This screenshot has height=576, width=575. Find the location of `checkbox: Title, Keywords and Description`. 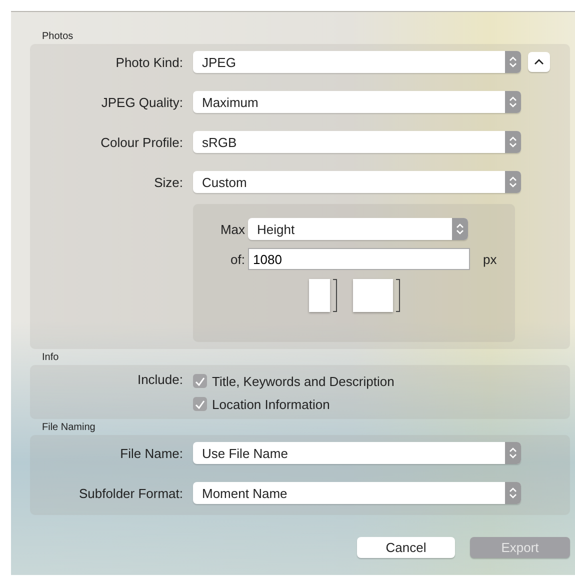

checkbox: Title, Keywords and Description is located at coordinates (293, 381).